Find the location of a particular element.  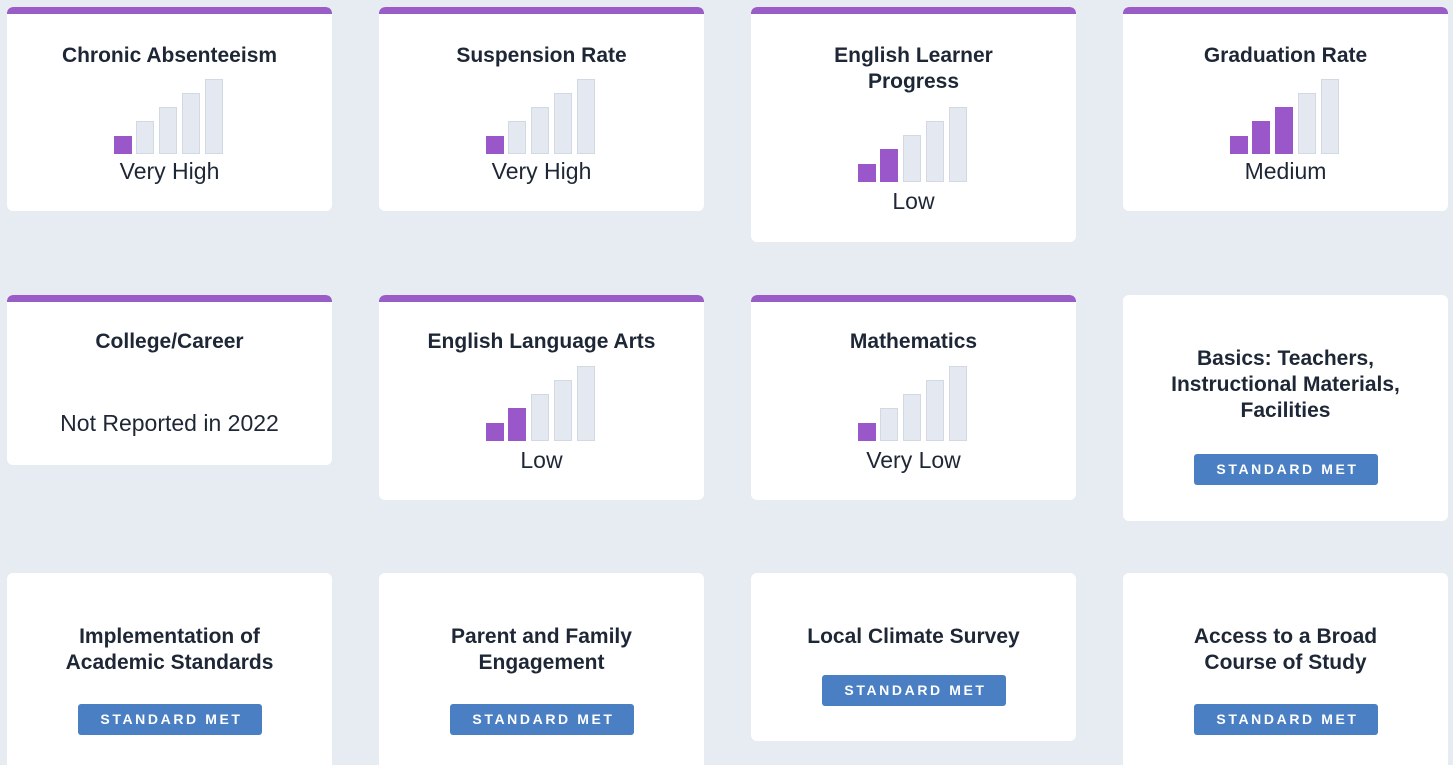

card-title: Graduation Rate is located at coordinates (1285, 55).